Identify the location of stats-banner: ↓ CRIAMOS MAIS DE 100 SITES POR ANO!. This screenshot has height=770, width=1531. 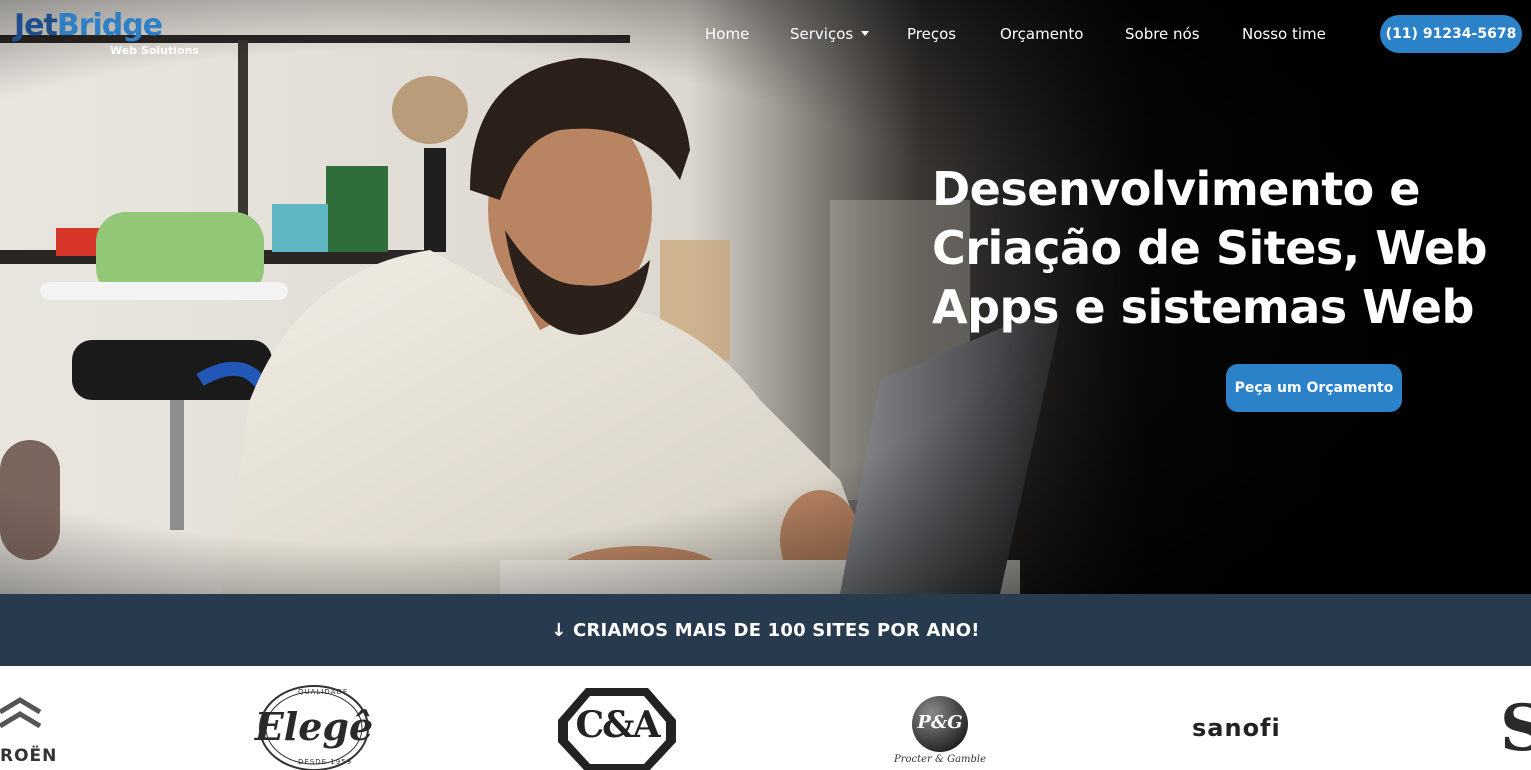
(765, 630).